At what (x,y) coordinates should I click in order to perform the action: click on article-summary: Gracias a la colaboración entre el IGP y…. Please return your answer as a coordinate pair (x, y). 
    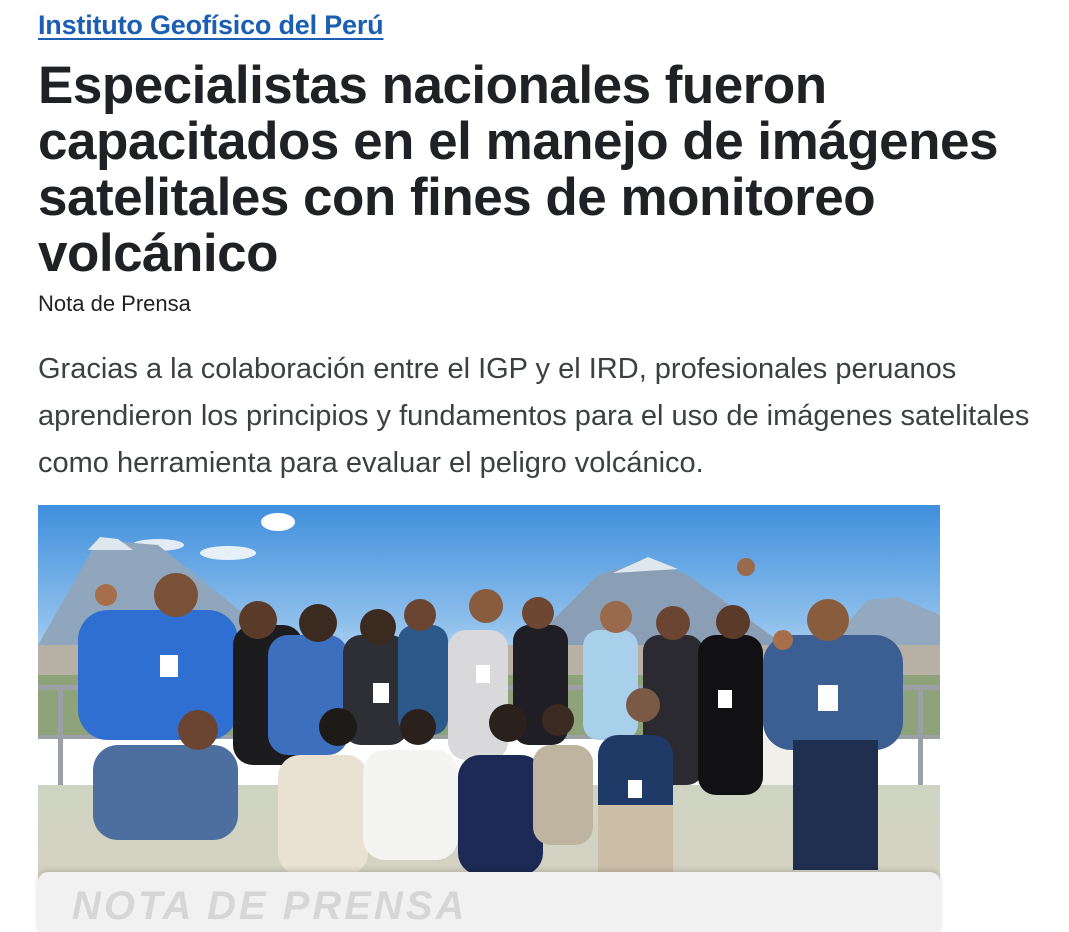
    Looking at the image, I should click on (534, 416).